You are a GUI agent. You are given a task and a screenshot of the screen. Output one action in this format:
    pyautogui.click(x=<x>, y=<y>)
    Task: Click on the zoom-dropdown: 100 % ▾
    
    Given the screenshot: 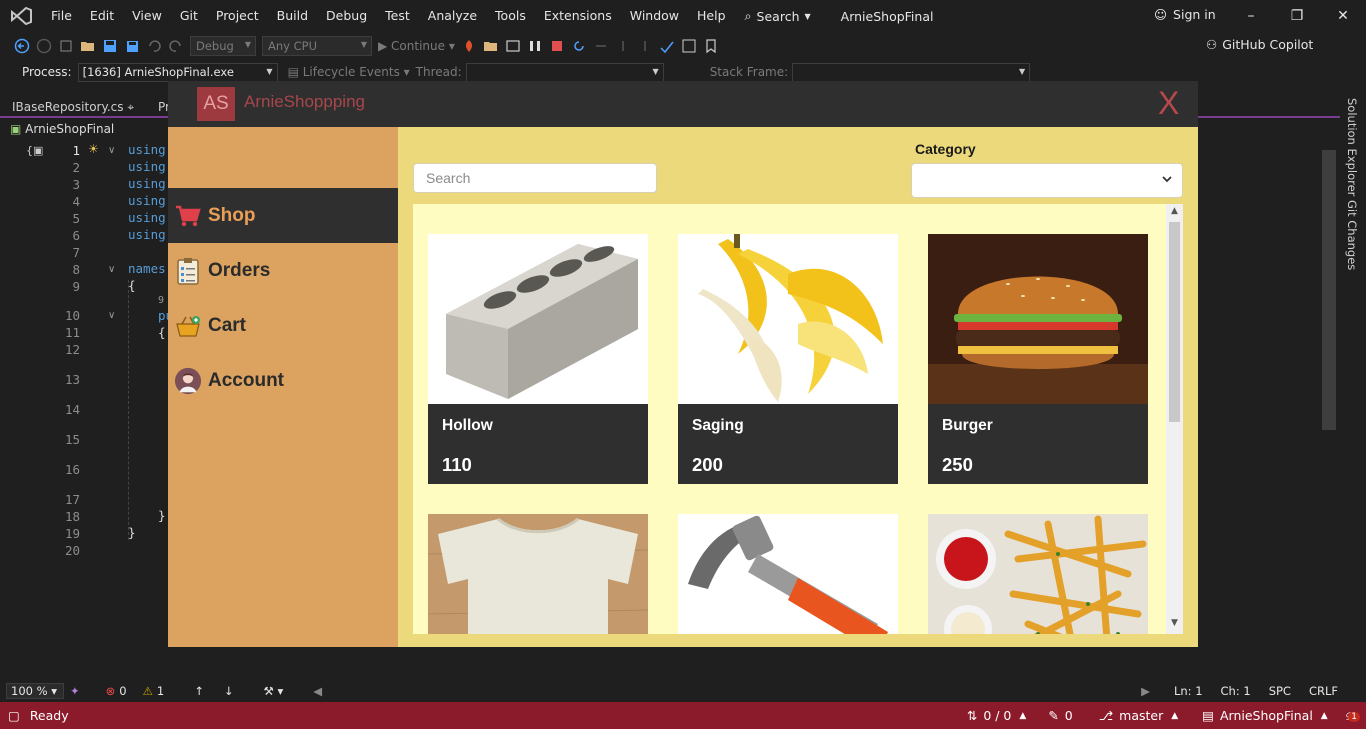 What is the action you would take?
    pyautogui.click(x=35, y=691)
    